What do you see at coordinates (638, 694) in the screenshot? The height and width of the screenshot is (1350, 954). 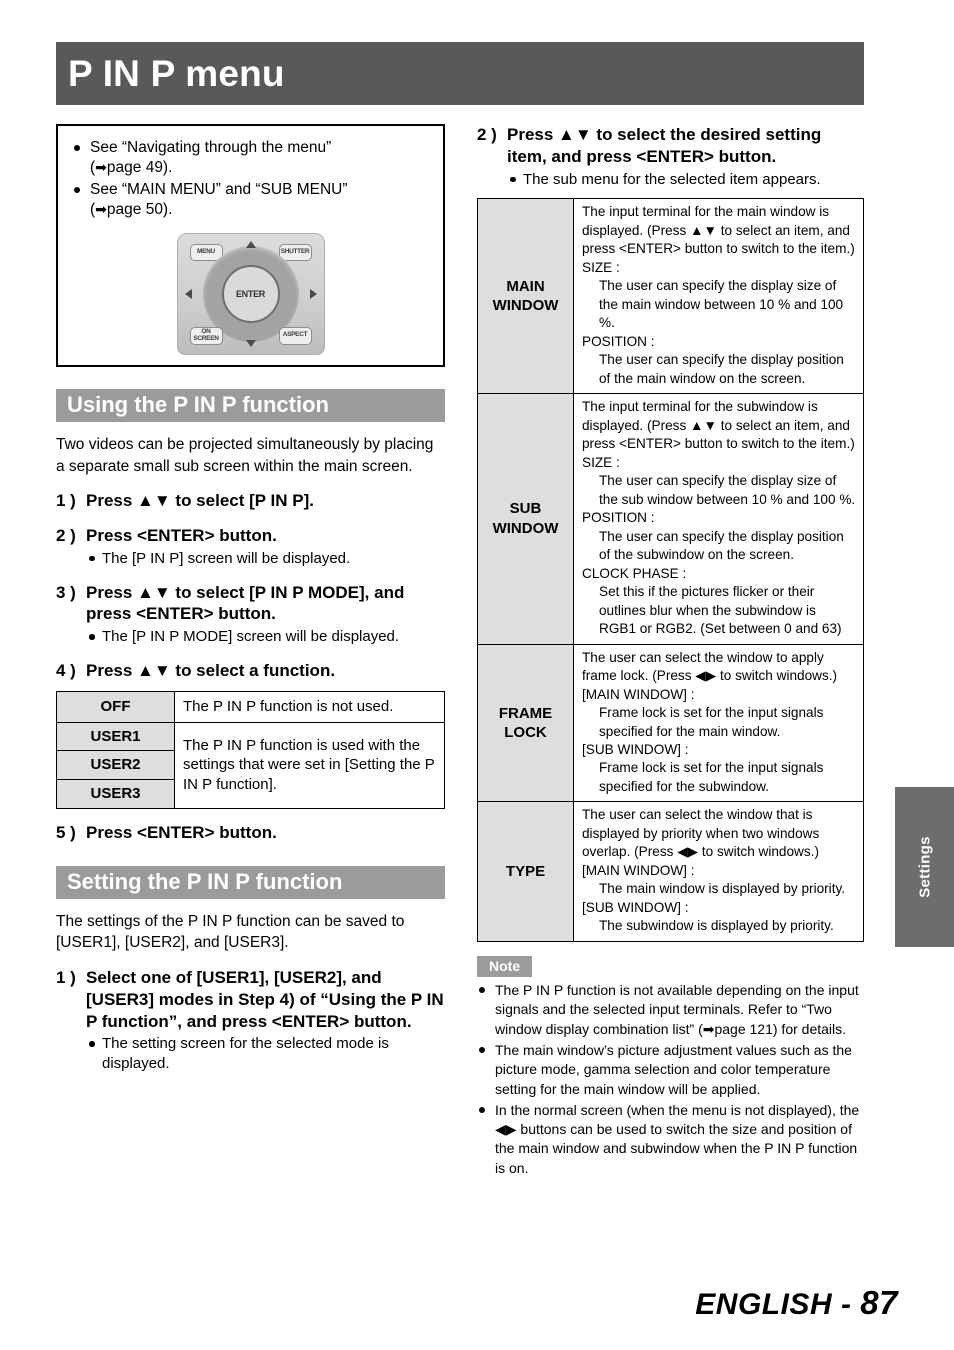 I see `desc-line: [MAIN WINDOW] :` at bounding box center [638, 694].